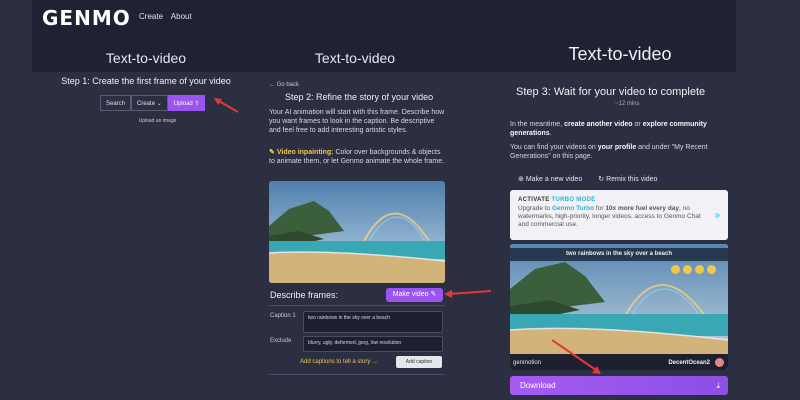 This screenshot has height=400, width=800. Describe the element at coordinates (637, 124) in the screenshot. I see `meantime-mid: or` at that location.